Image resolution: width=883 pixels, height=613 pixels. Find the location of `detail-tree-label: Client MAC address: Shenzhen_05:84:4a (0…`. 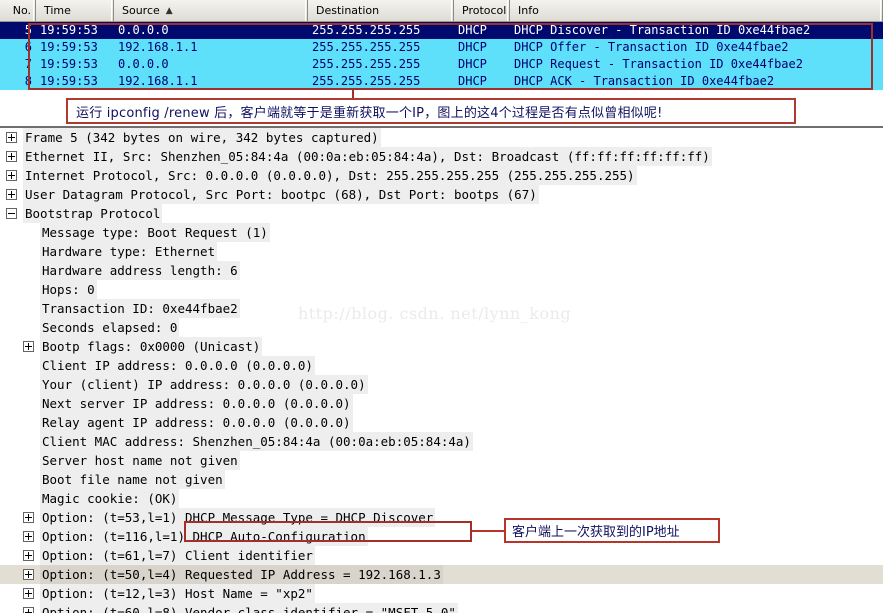

detail-tree-label: Client MAC address: Shenzhen_05:84:4a (0… is located at coordinates (256, 441).